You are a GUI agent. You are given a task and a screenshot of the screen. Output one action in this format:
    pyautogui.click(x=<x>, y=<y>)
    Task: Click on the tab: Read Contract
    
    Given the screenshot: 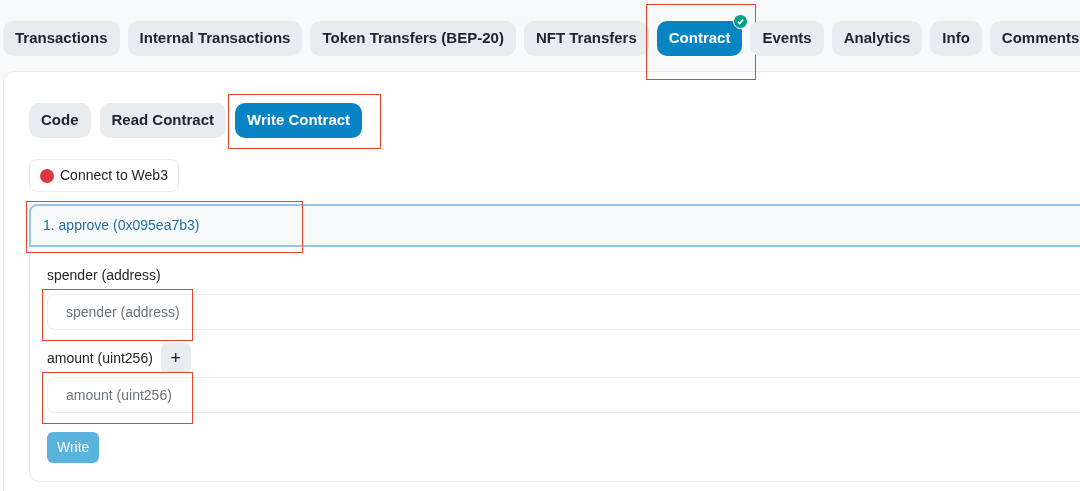 What is the action you would take?
    pyautogui.click(x=163, y=120)
    